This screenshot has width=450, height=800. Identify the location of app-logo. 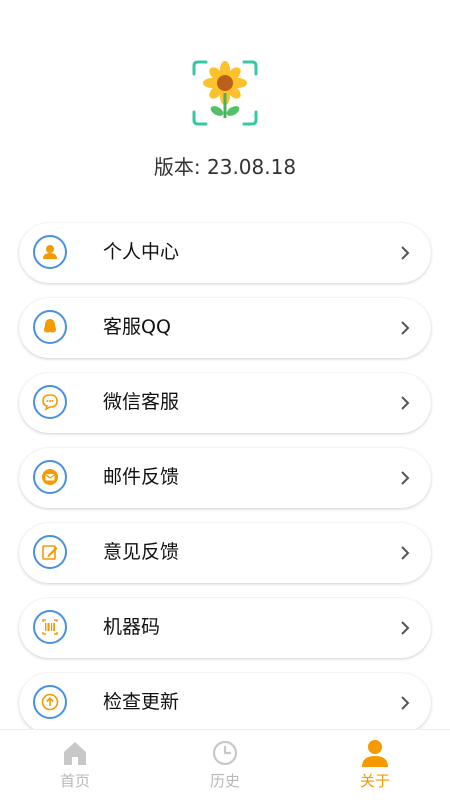
(225, 93).